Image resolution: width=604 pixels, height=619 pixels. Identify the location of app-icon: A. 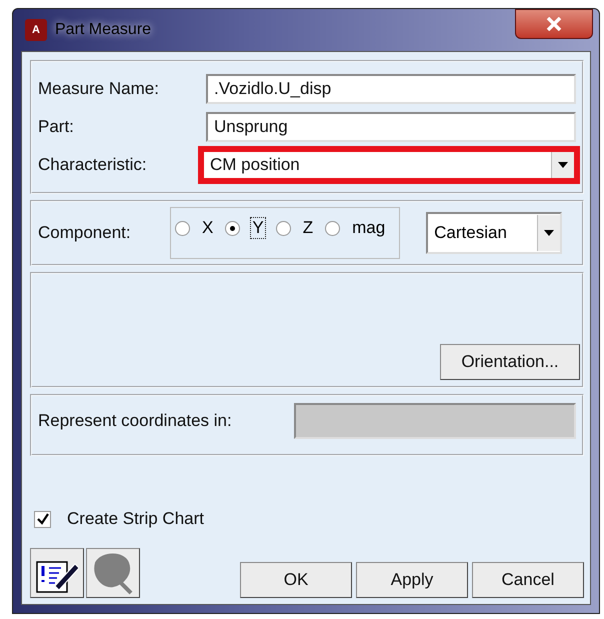
(36, 30).